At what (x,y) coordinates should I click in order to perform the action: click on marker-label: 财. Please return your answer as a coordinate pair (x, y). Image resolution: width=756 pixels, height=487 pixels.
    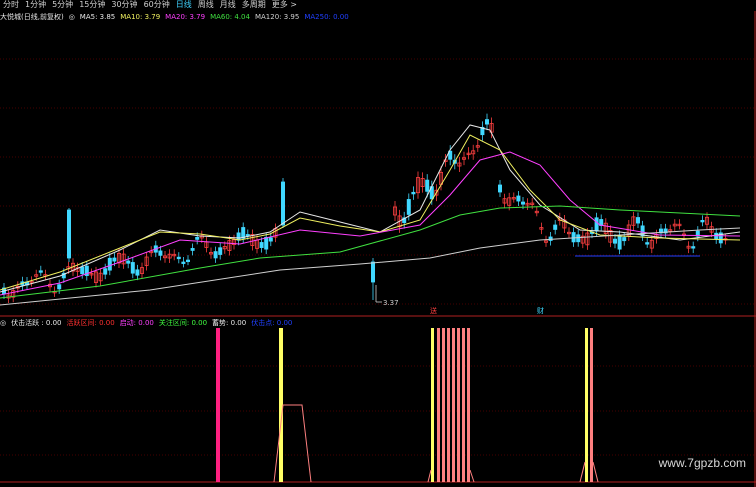
    Looking at the image, I should click on (540, 310).